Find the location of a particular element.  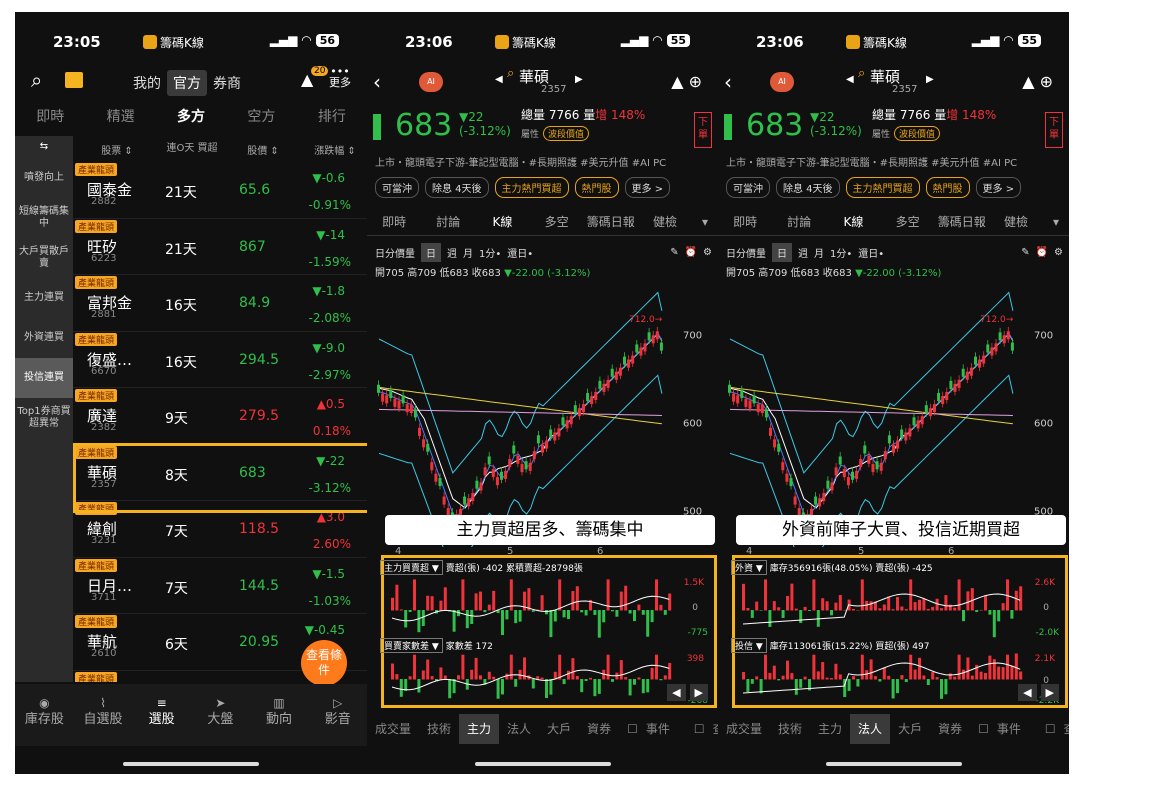

view-conditions-button: 查看條件 is located at coordinates (324, 663).